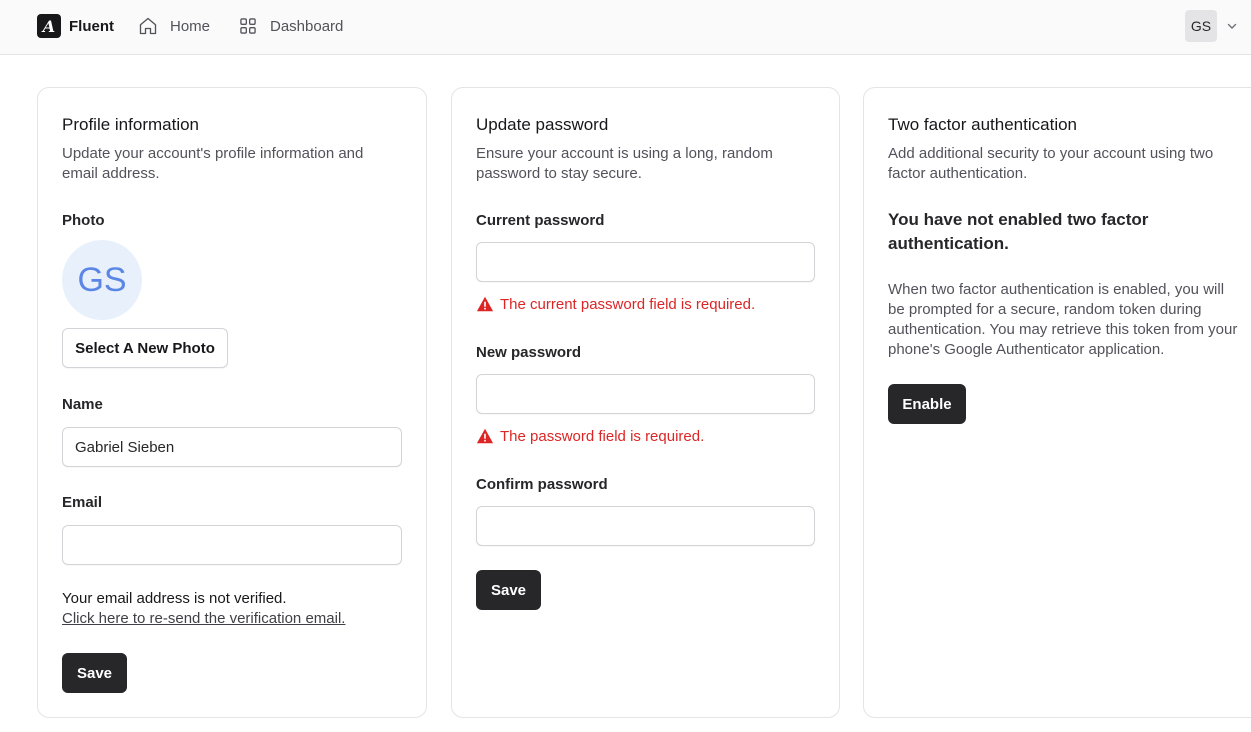  I want to click on grid-icon, so click(248, 26).